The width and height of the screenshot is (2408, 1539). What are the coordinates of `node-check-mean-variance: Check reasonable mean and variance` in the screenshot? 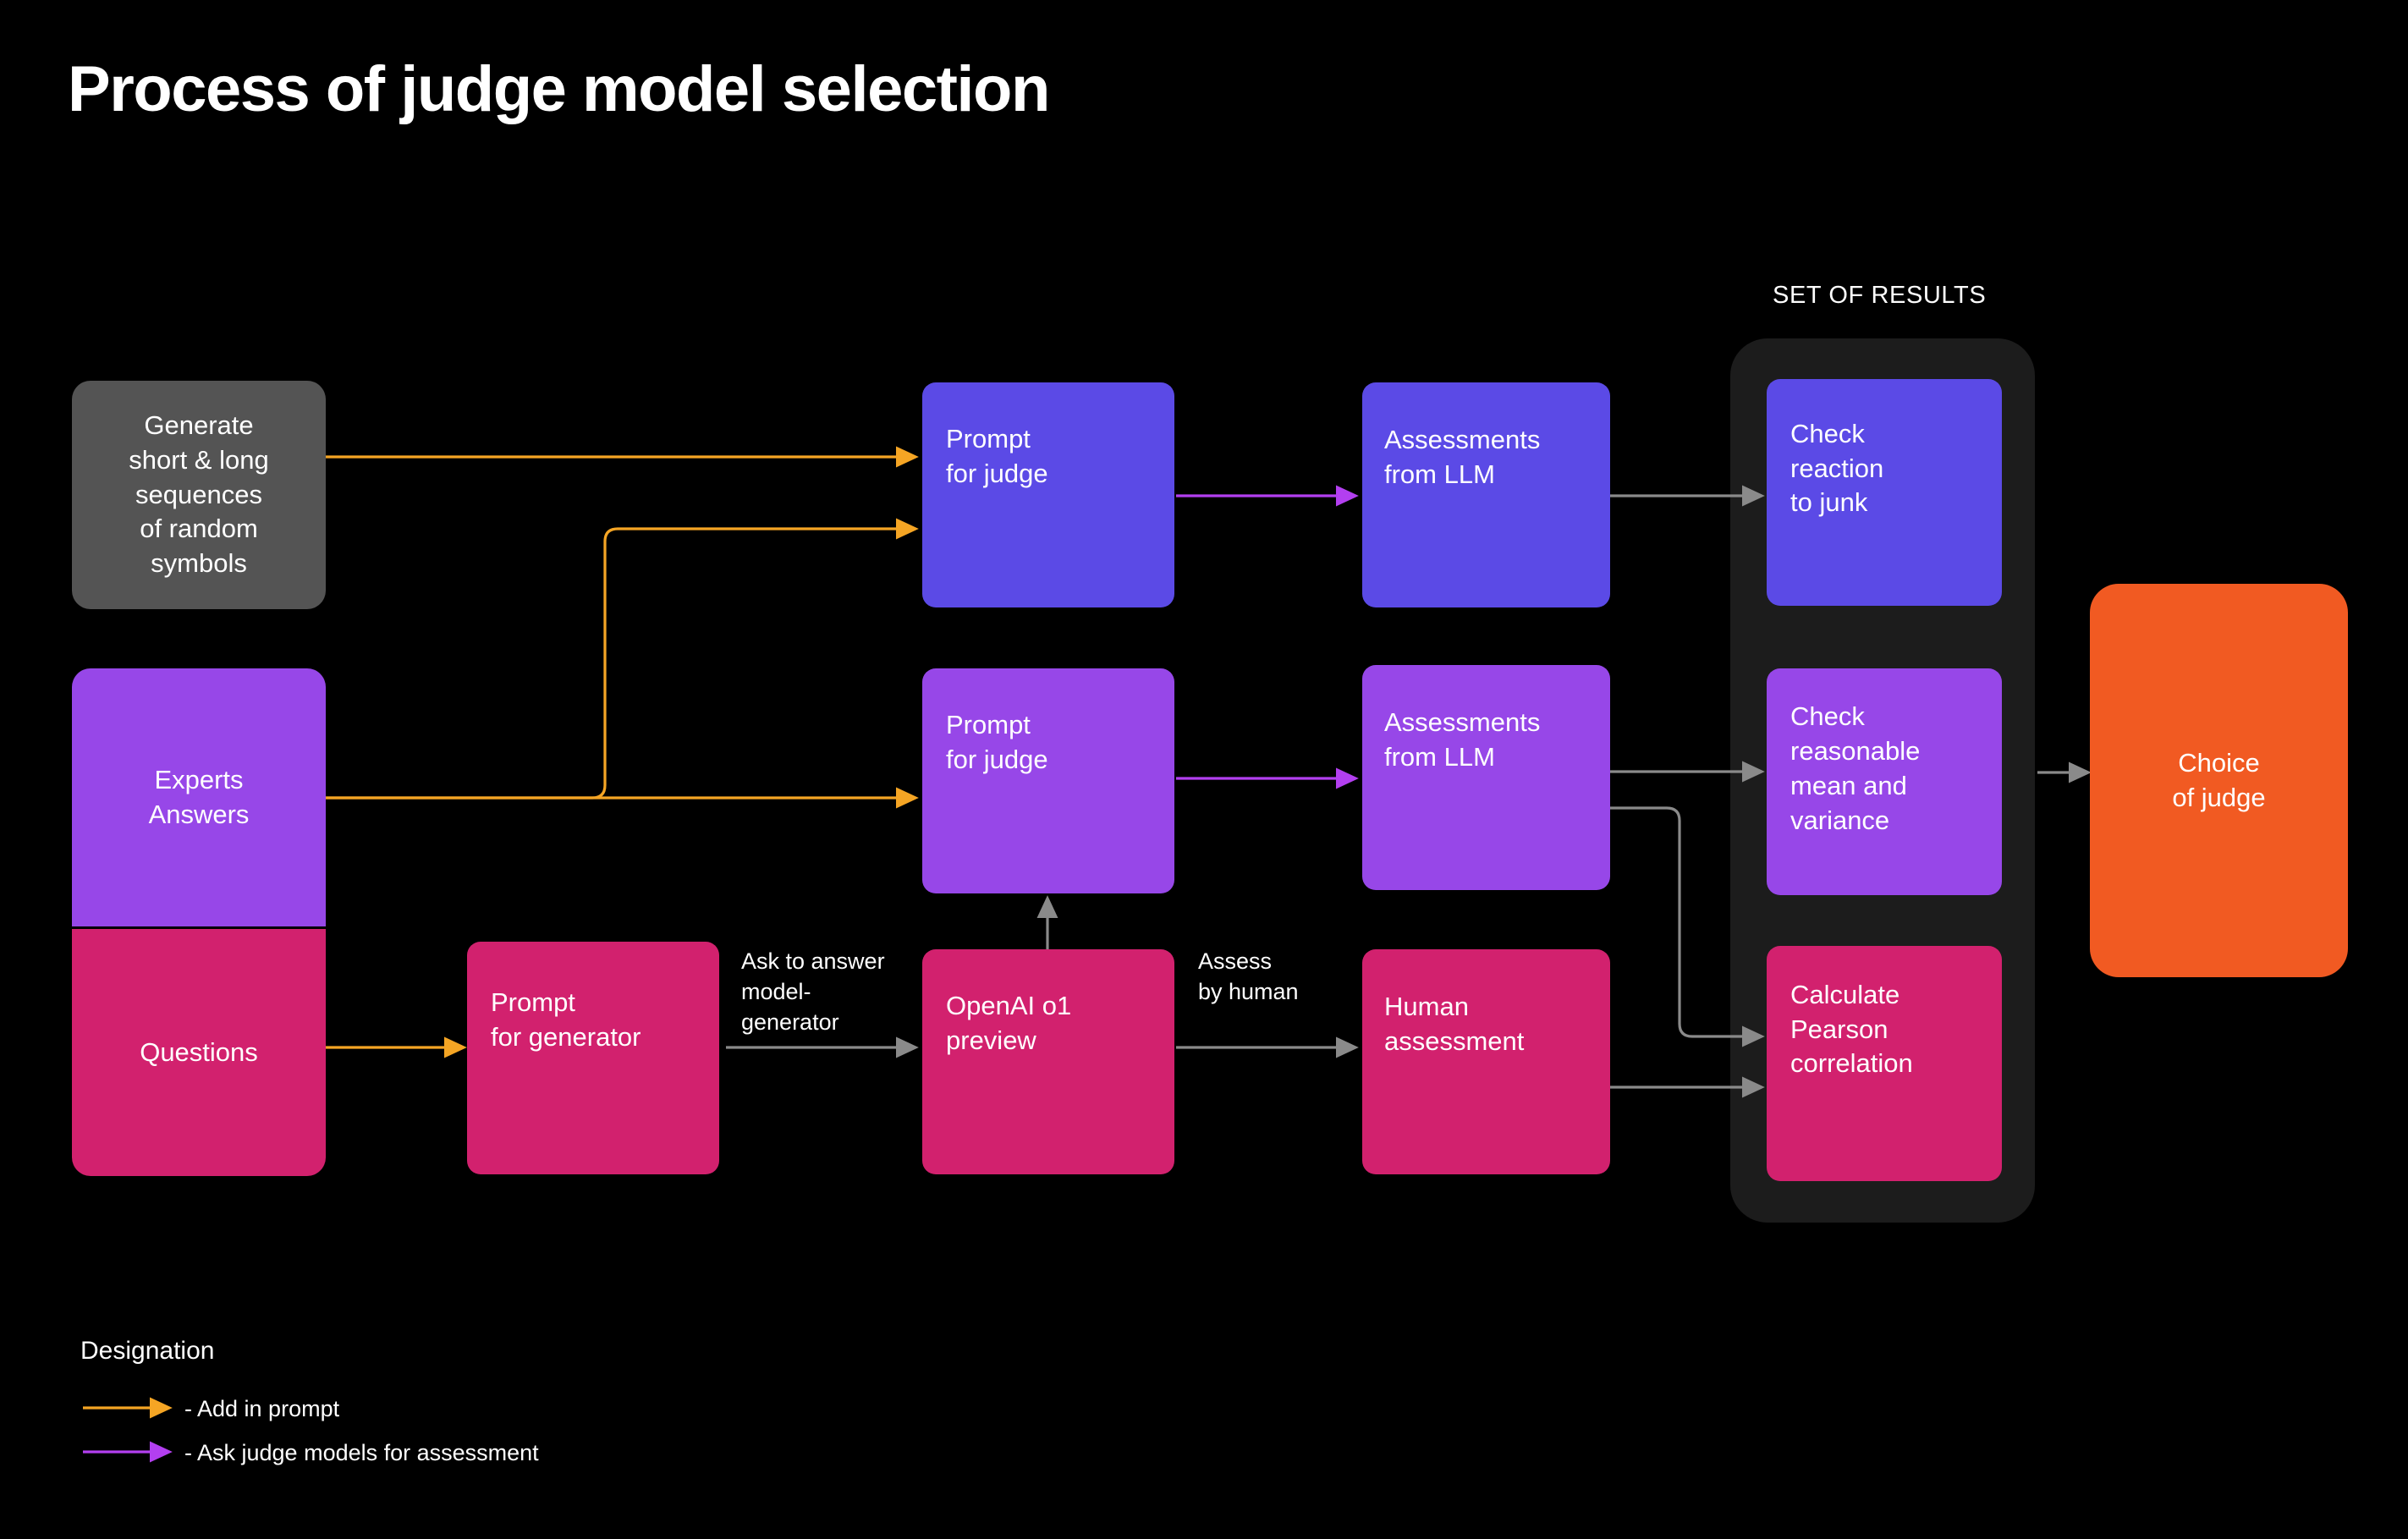 It's located at (1884, 781).